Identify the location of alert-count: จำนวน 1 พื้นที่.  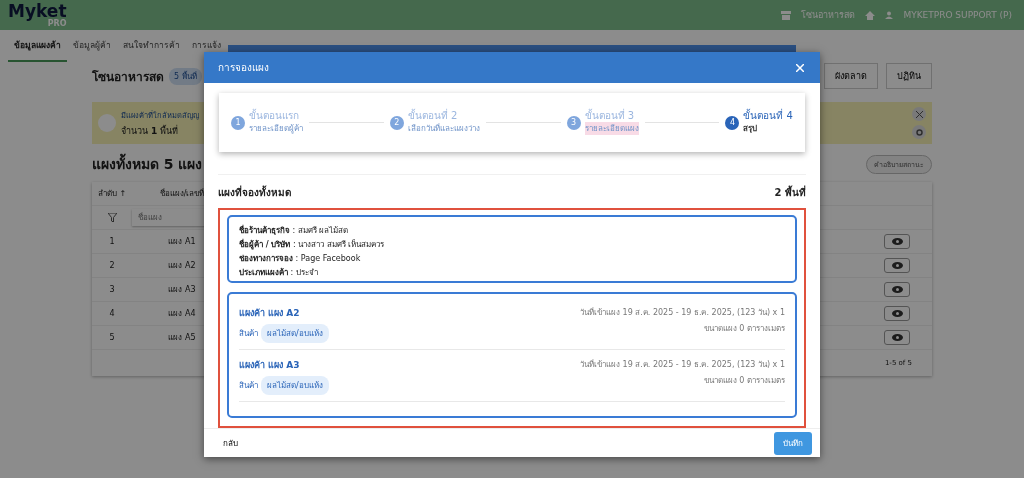
(150, 131).